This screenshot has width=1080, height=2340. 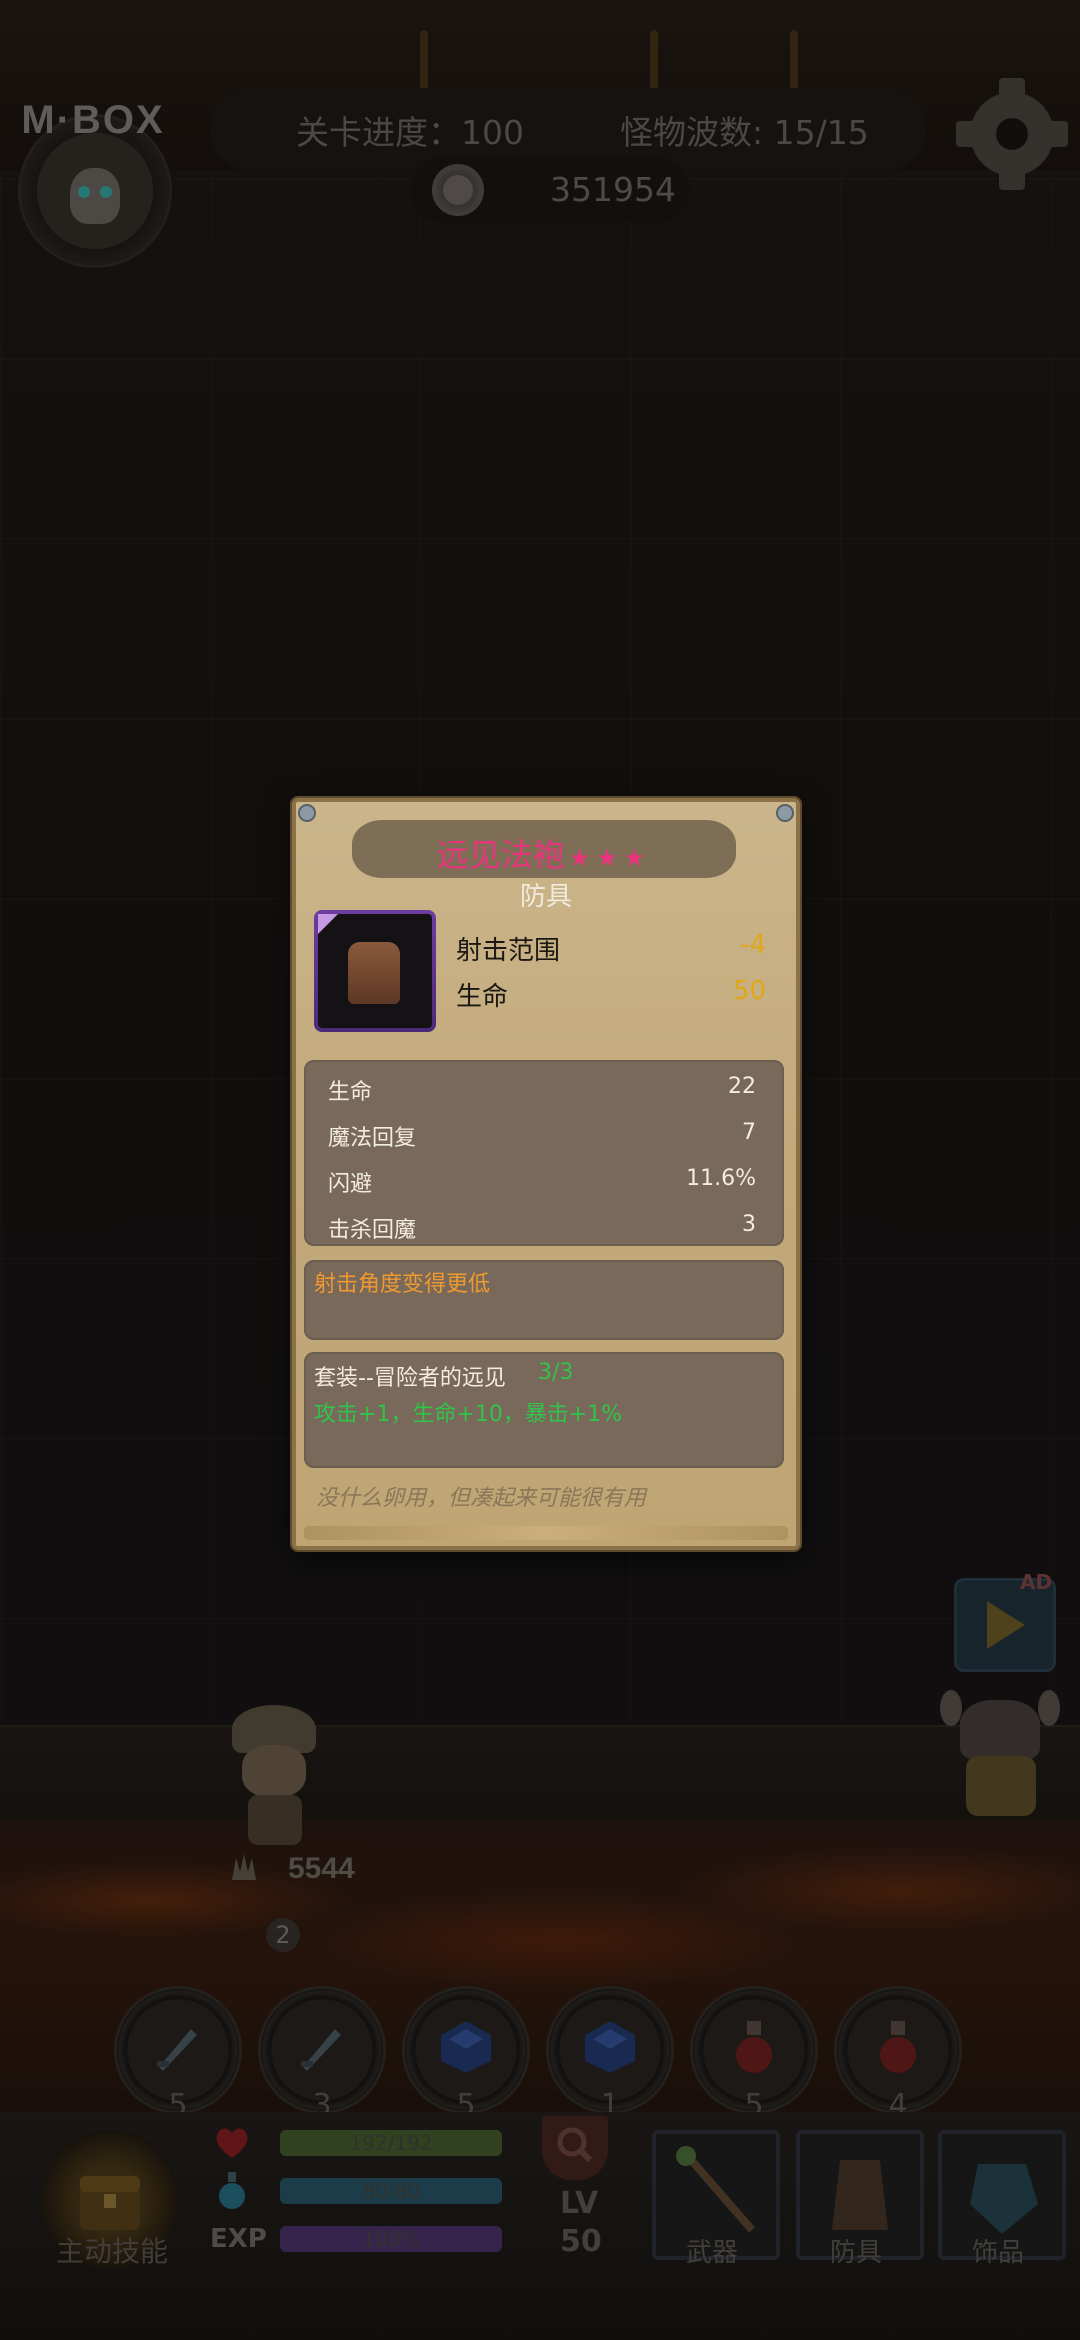 What do you see at coordinates (556, 1372) in the screenshot?
I see `set-count: 3/3` at bounding box center [556, 1372].